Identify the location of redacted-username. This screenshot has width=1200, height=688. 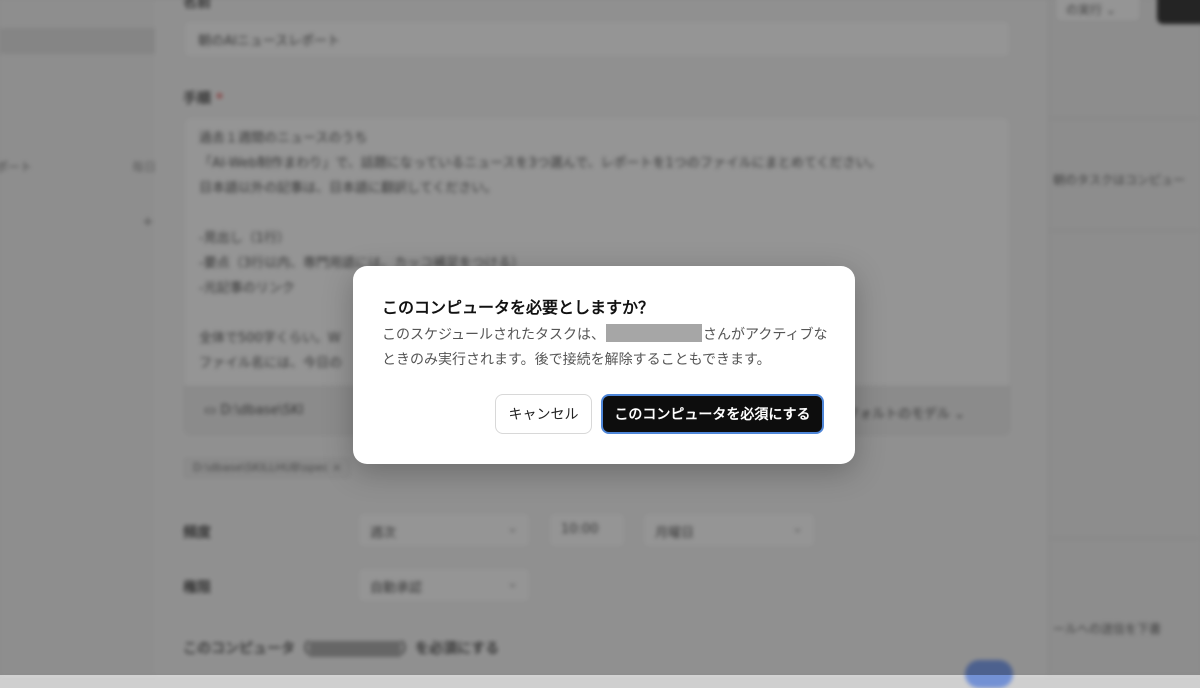
(654, 333).